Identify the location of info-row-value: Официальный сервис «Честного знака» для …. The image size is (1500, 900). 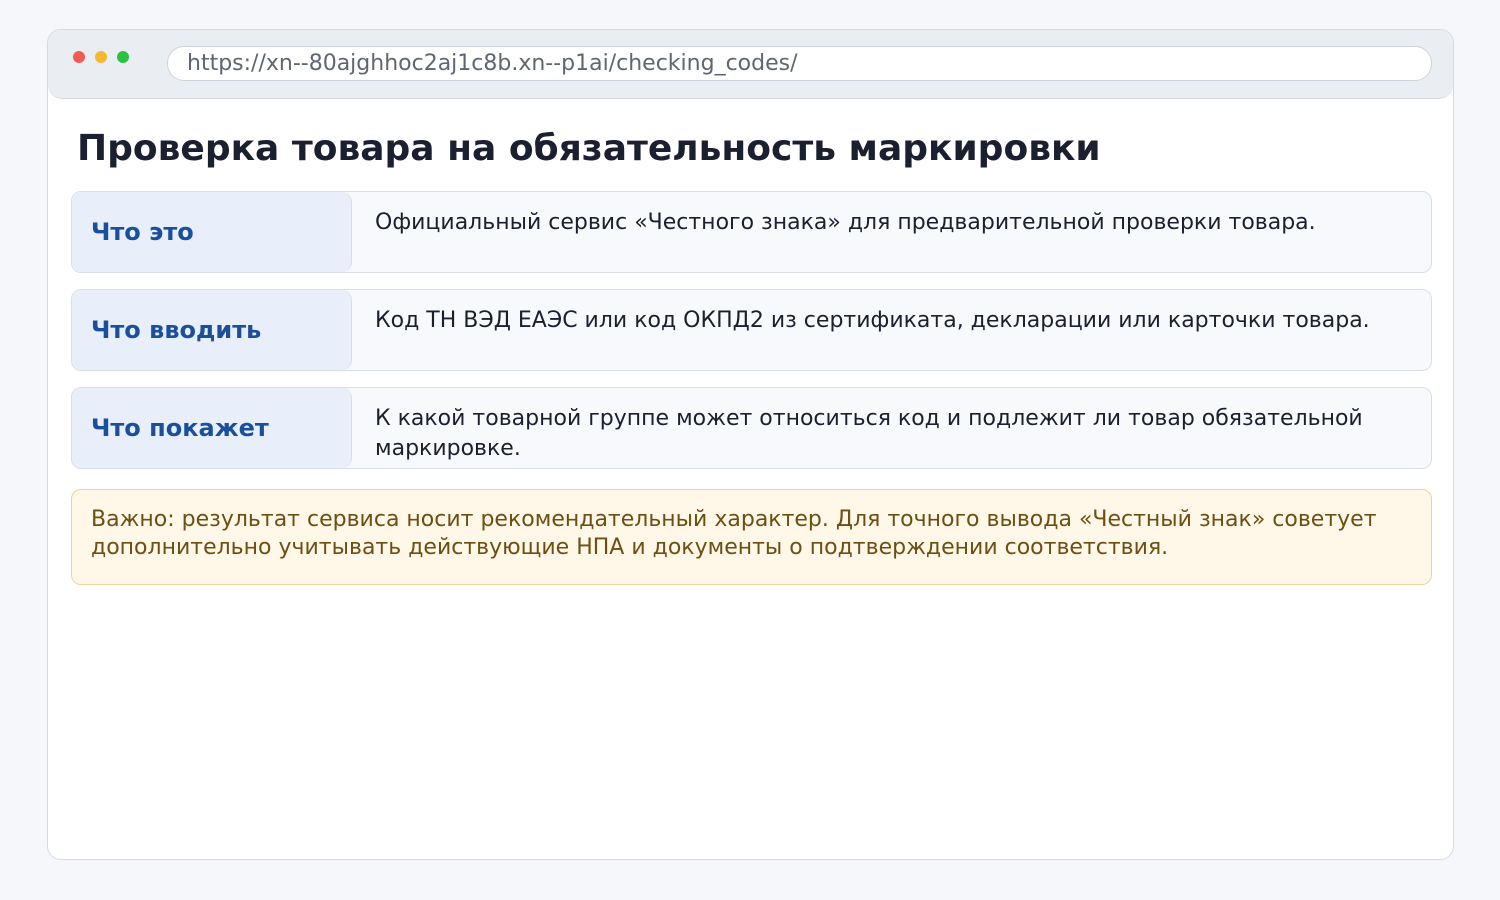
(845, 222).